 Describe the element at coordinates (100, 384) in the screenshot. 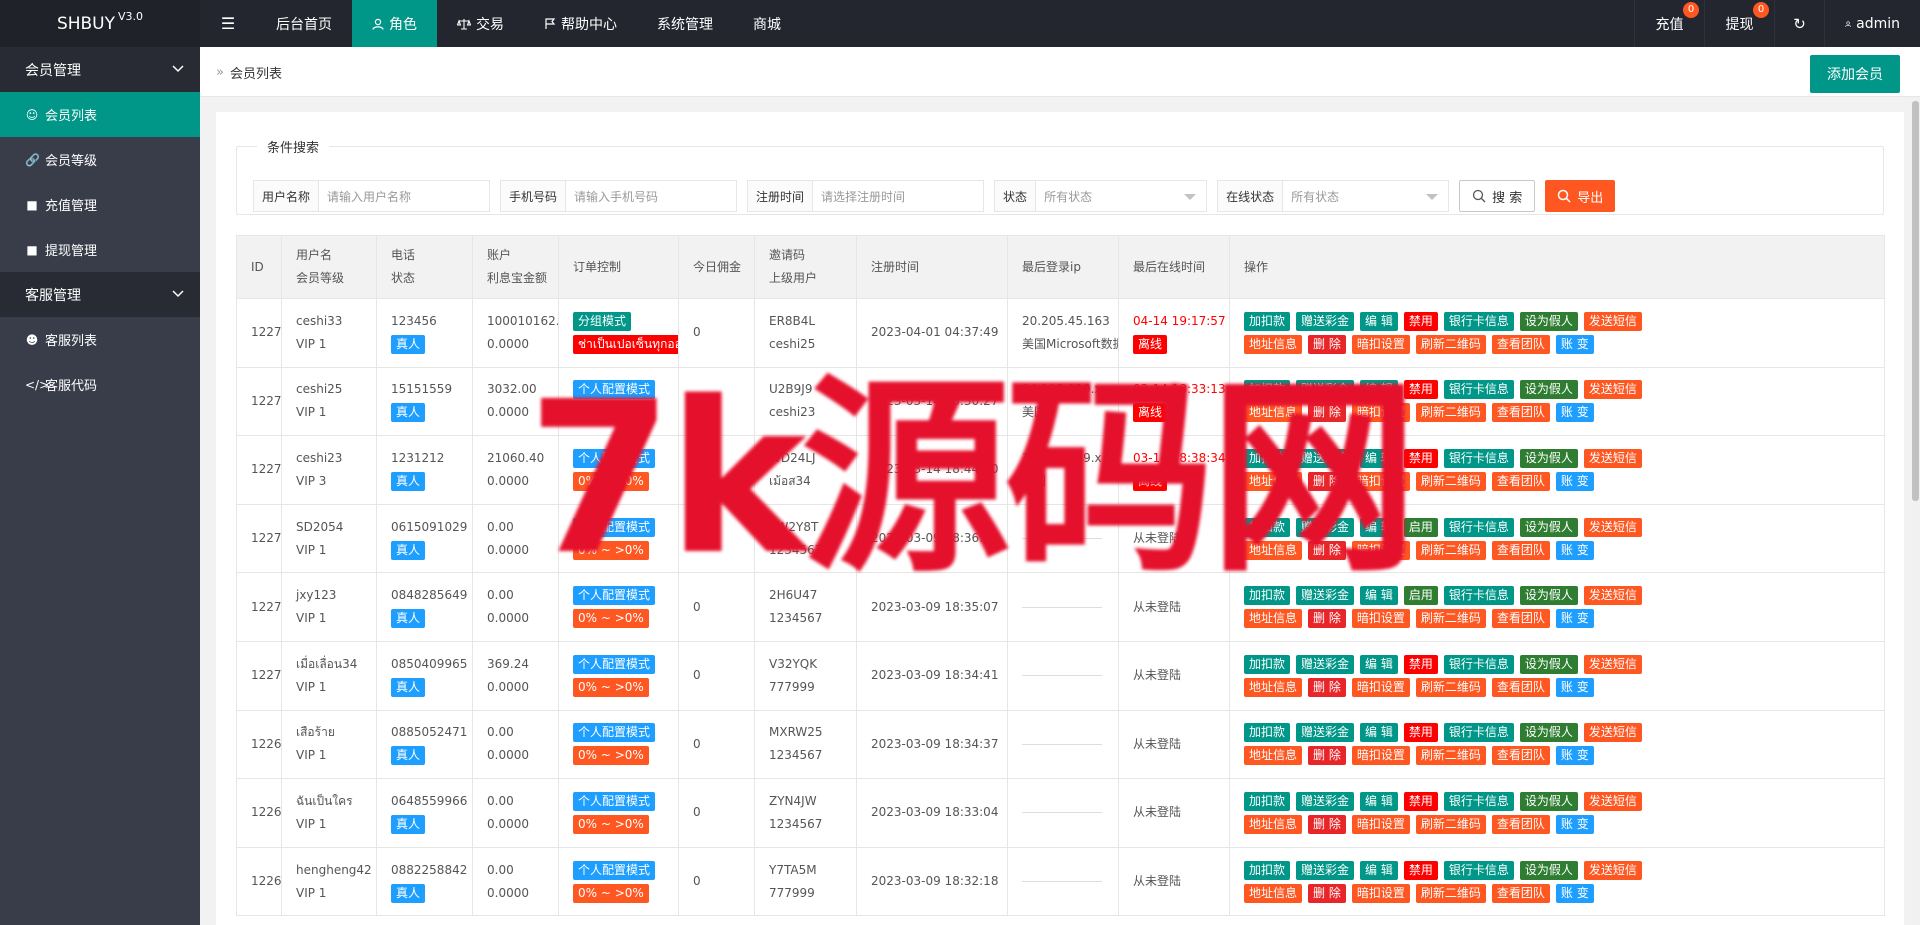

I see `sidebar-item-service-code: </> 客服代码` at that location.